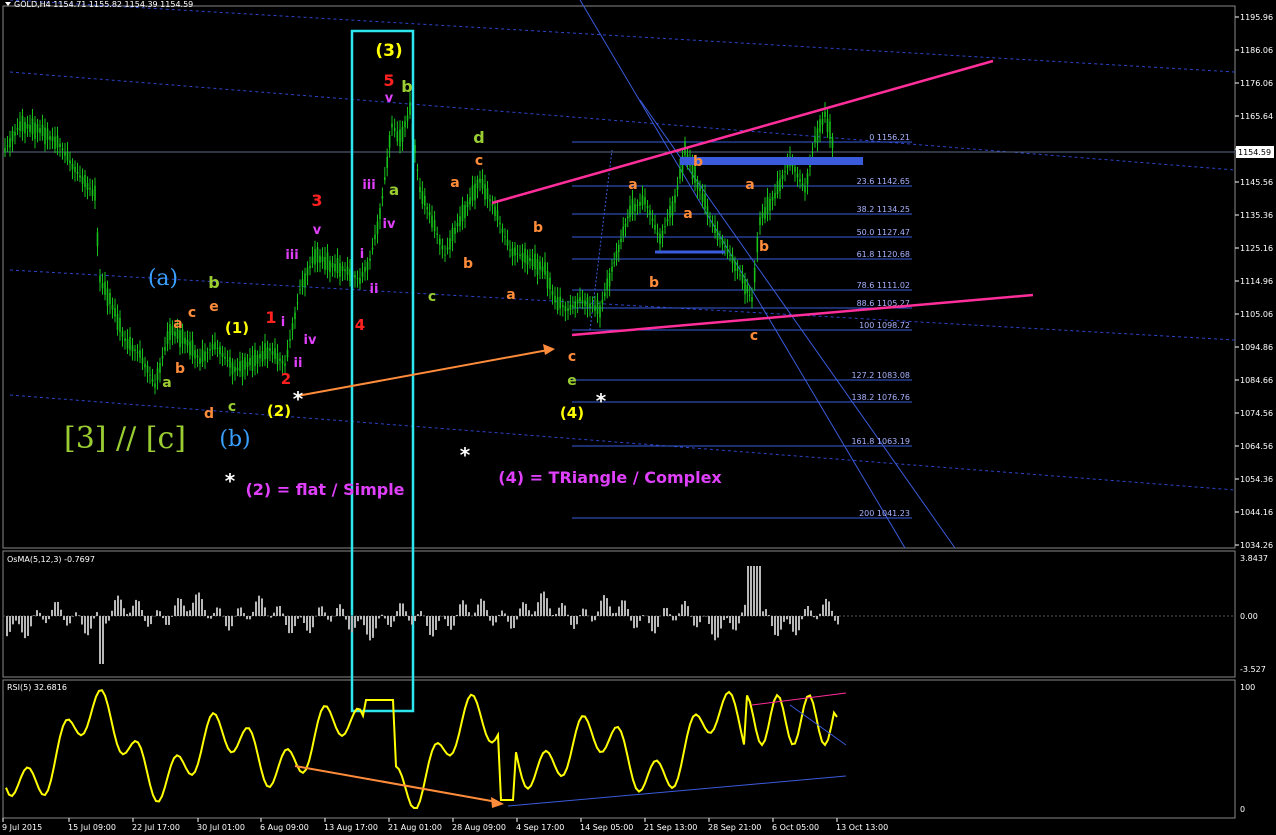  I want to click on time-tick-label: 6 Aug 09:00, so click(284, 827).